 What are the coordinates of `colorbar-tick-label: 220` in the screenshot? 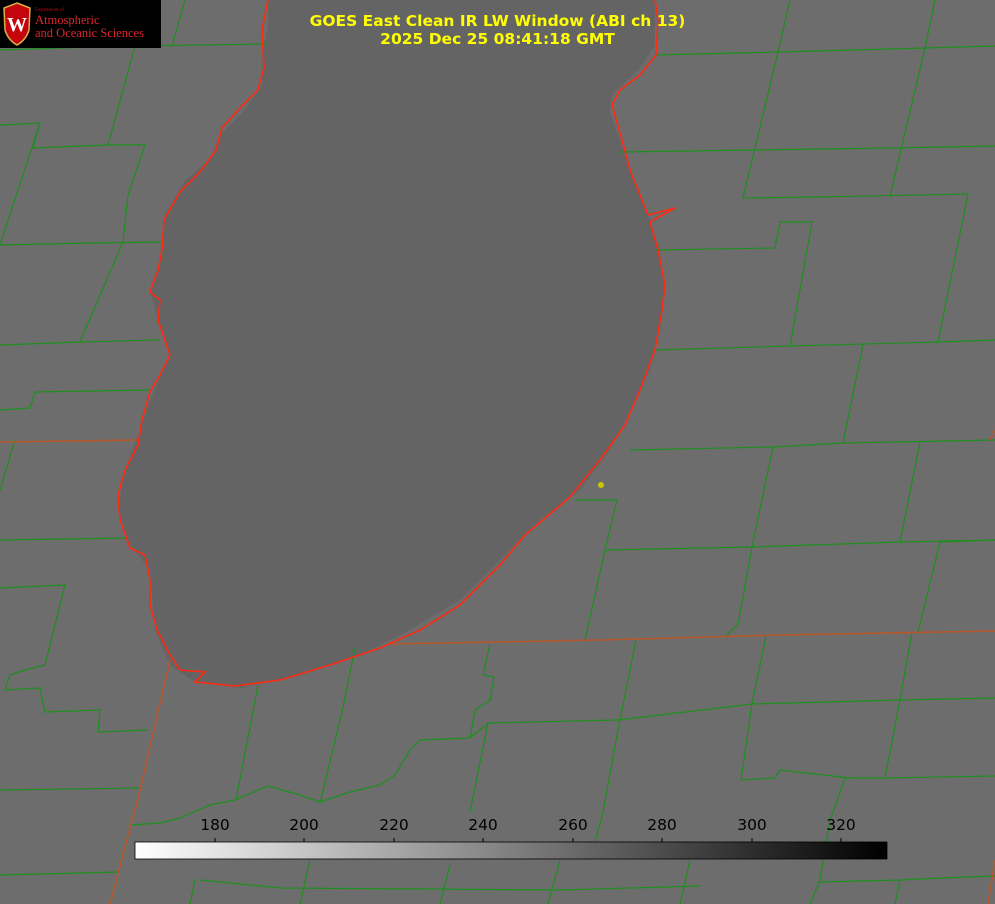 It's located at (394, 825).